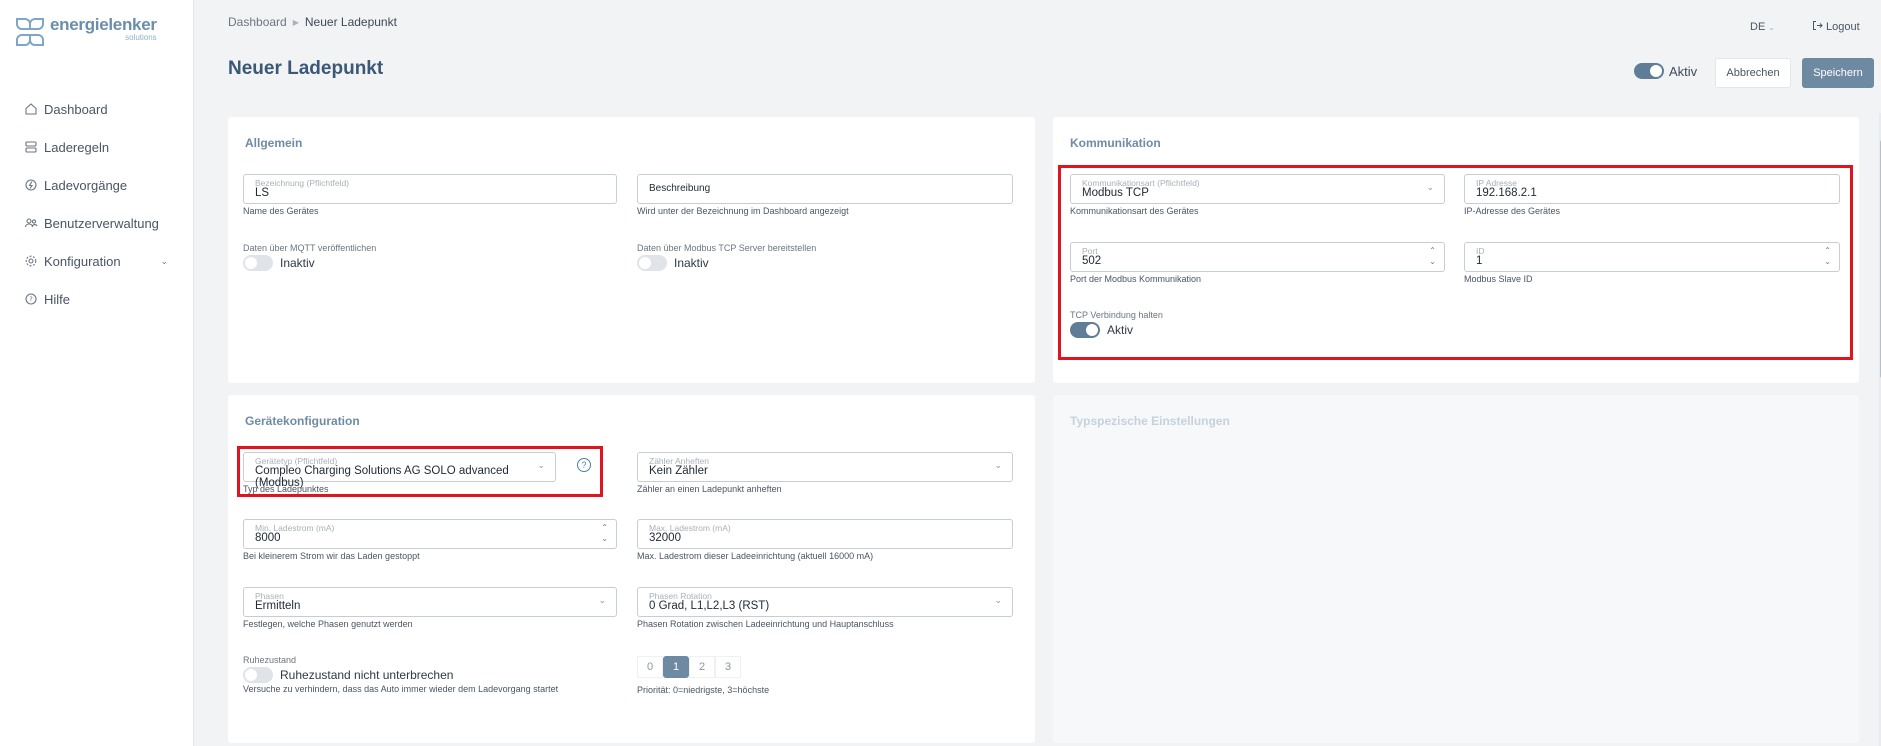  What do you see at coordinates (257, 22) in the screenshot?
I see `breadcrumb-dashboard-link: Dashboard` at bounding box center [257, 22].